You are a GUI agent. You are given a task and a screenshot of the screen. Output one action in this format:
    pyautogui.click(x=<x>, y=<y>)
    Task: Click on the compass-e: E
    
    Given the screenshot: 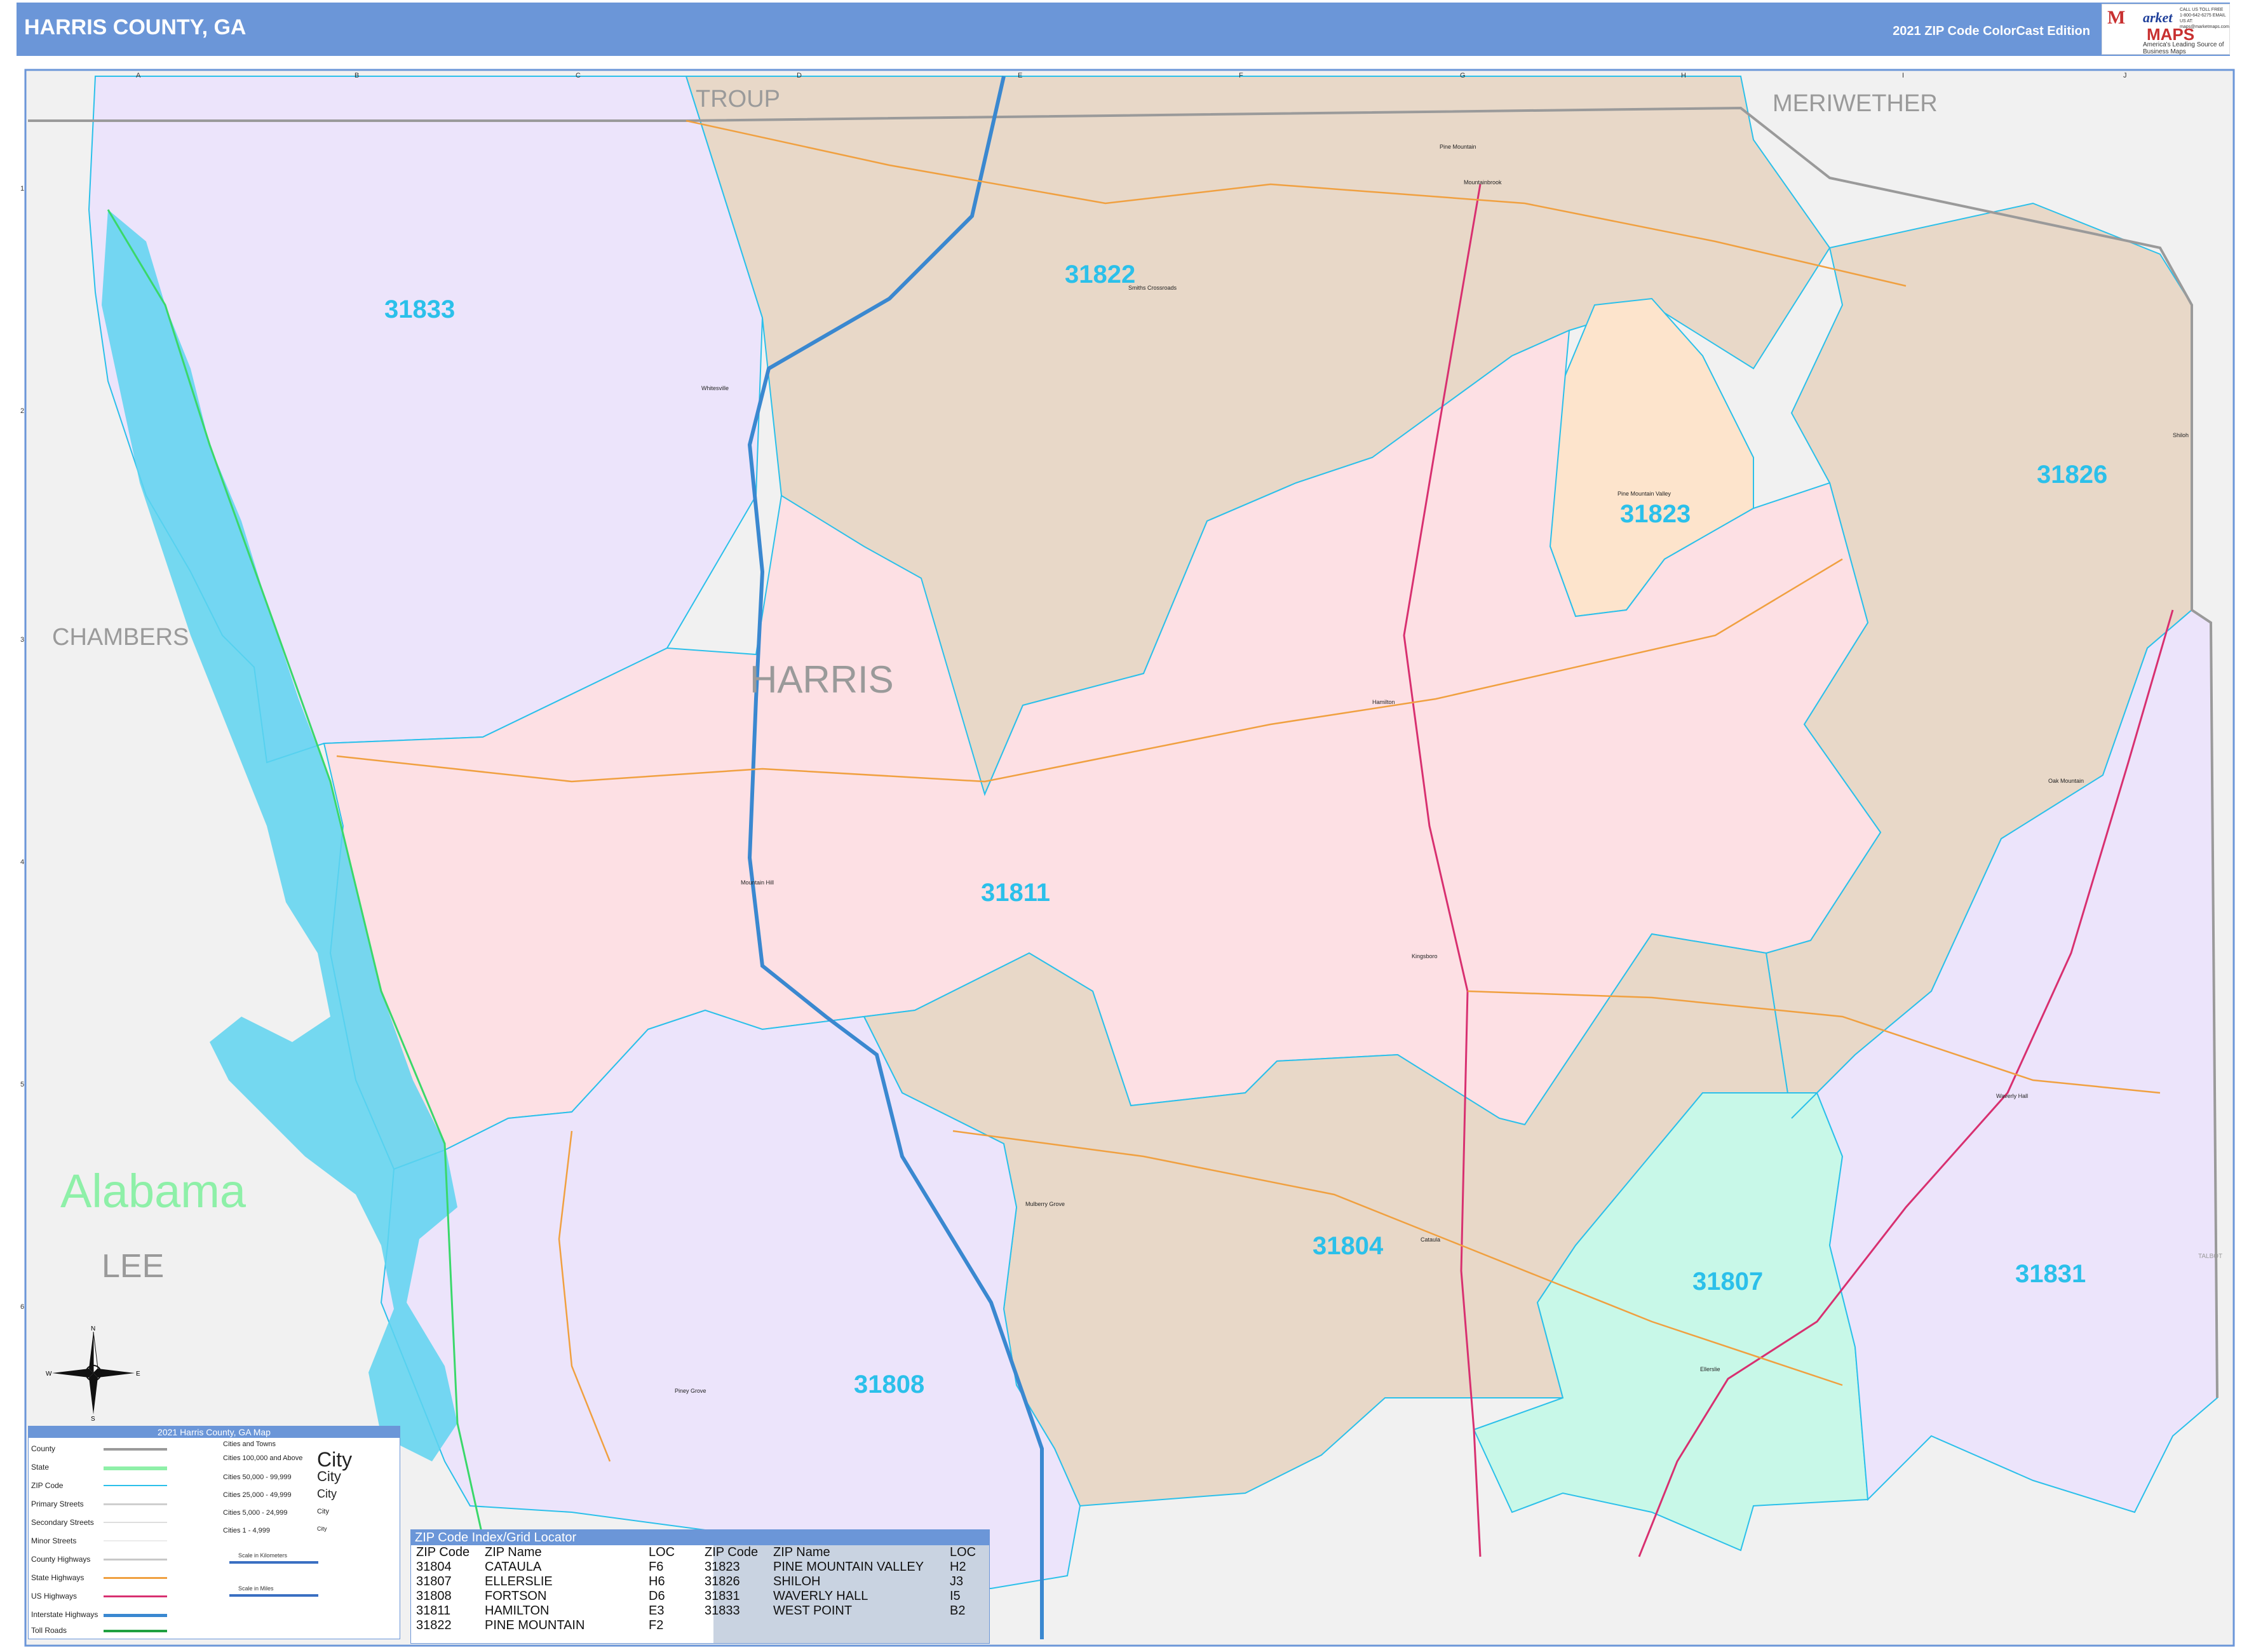 What is the action you would take?
    pyautogui.click(x=138, y=1374)
    